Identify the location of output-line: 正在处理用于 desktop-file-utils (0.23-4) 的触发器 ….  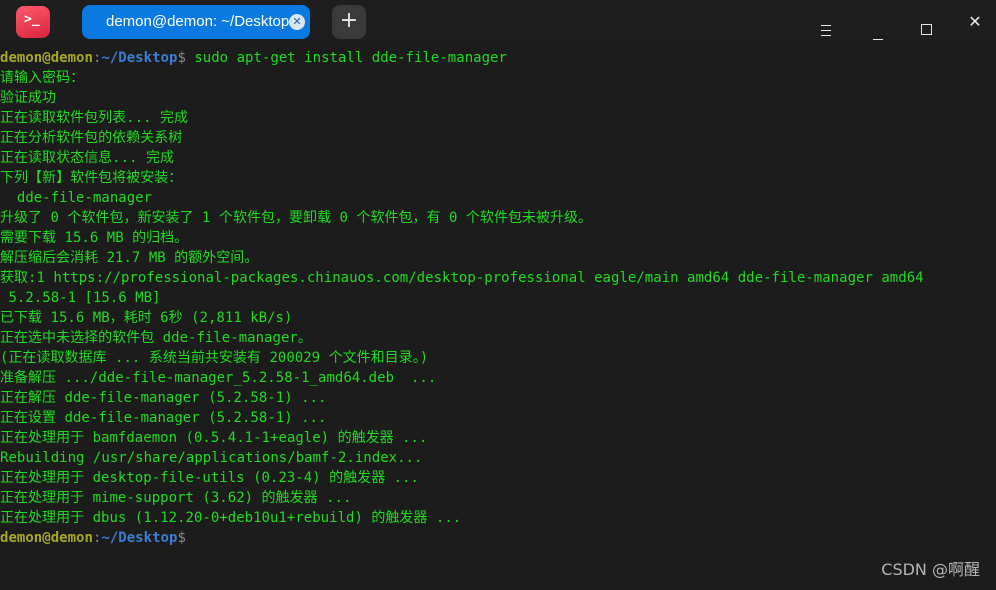
(210, 478).